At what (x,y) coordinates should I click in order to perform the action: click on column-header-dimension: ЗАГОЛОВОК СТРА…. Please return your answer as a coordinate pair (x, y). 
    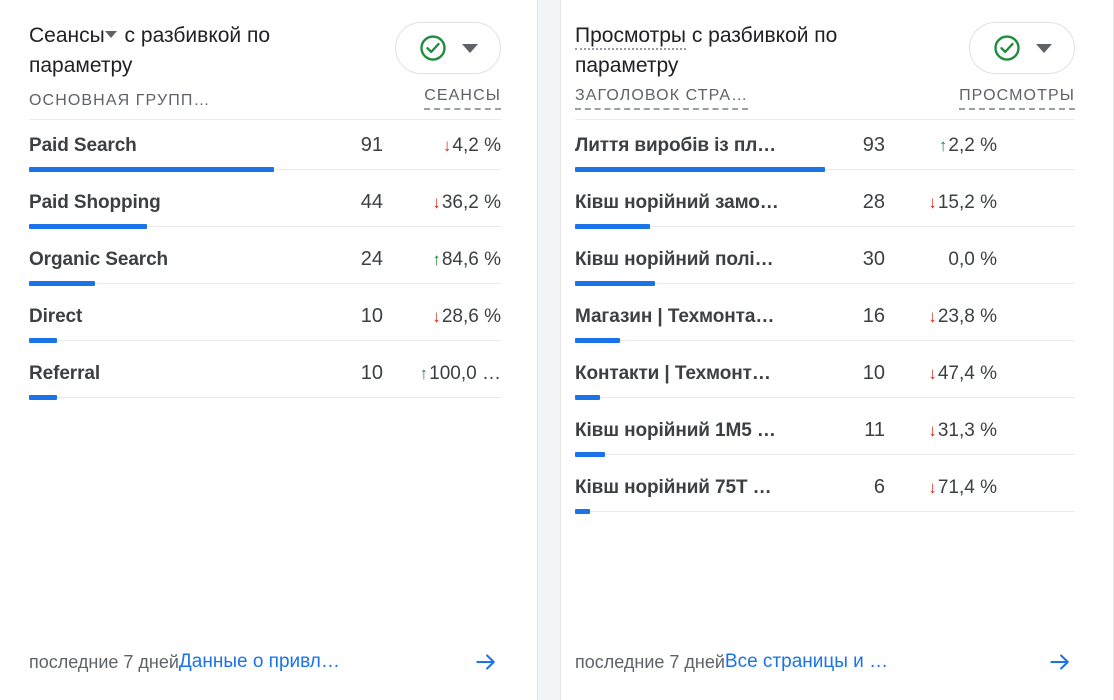
    Looking at the image, I should click on (662, 98).